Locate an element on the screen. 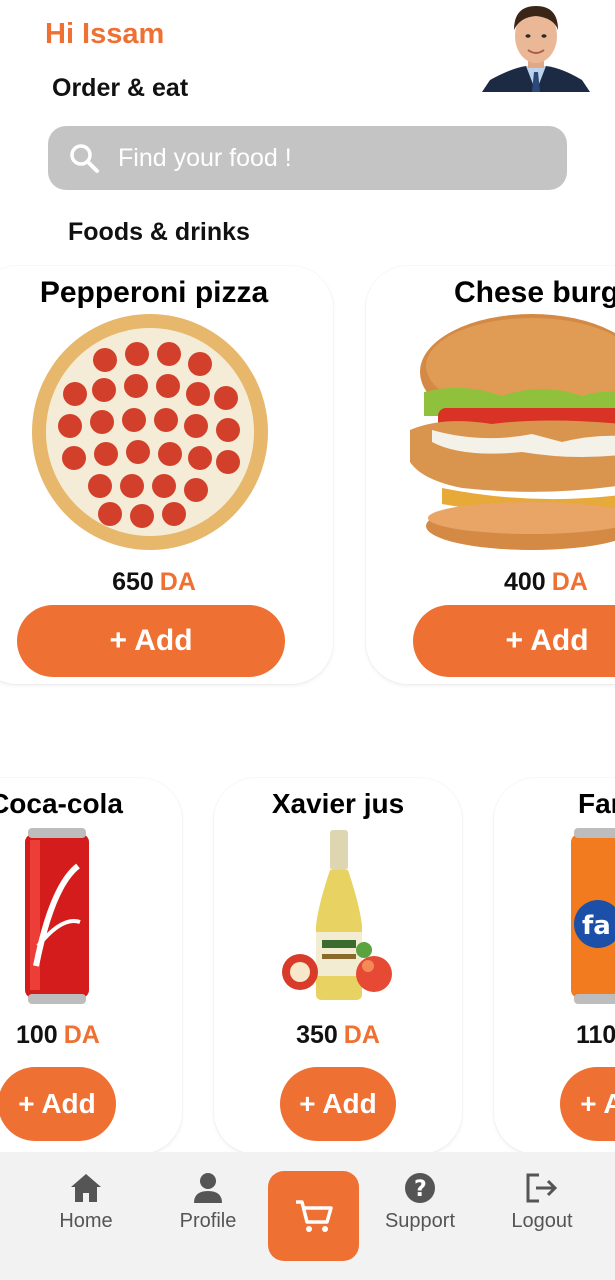 Image resolution: width=615 pixels, height=1280 pixels. burger-icon is located at coordinates (512, 432).